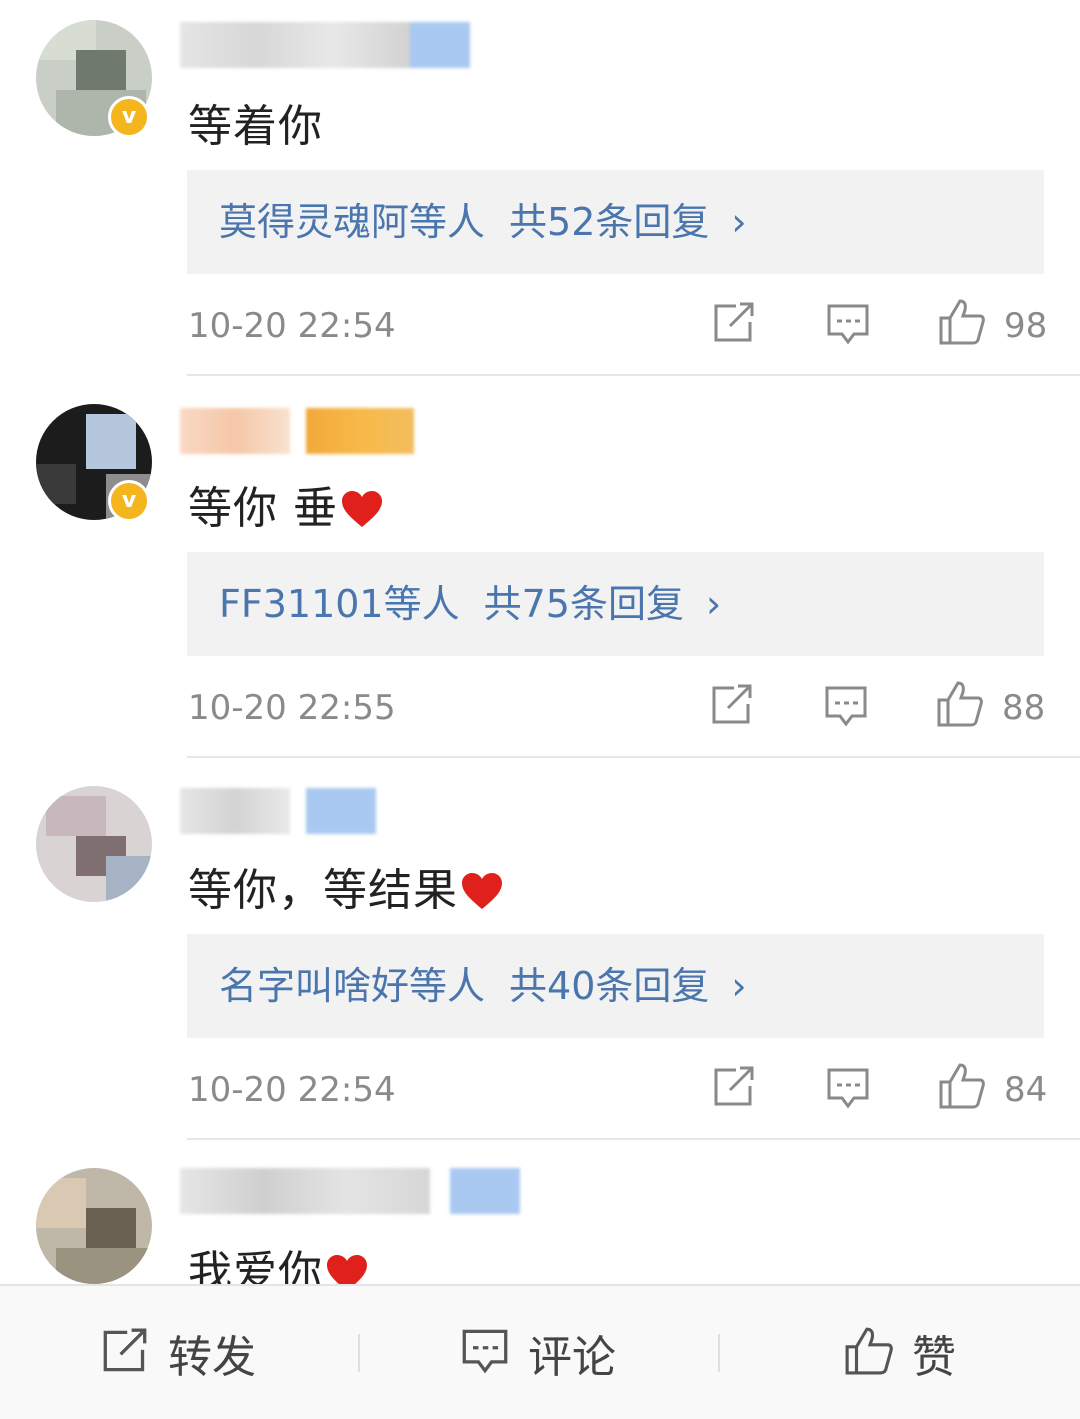  What do you see at coordinates (572, 1357) in the screenshot?
I see `comment-label: 评论` at bounding box center [572, 1357].